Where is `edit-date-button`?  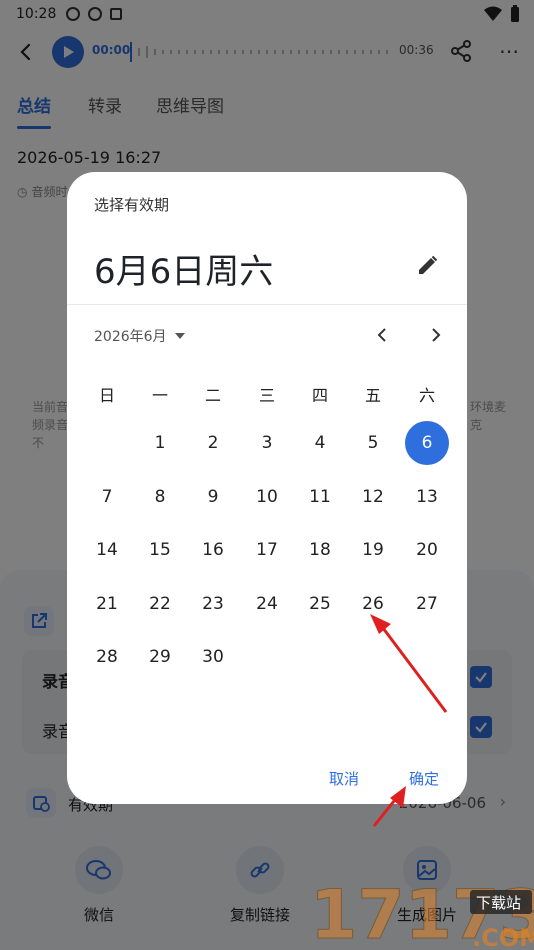
edit-date-button is located at coordinates (427, 266).